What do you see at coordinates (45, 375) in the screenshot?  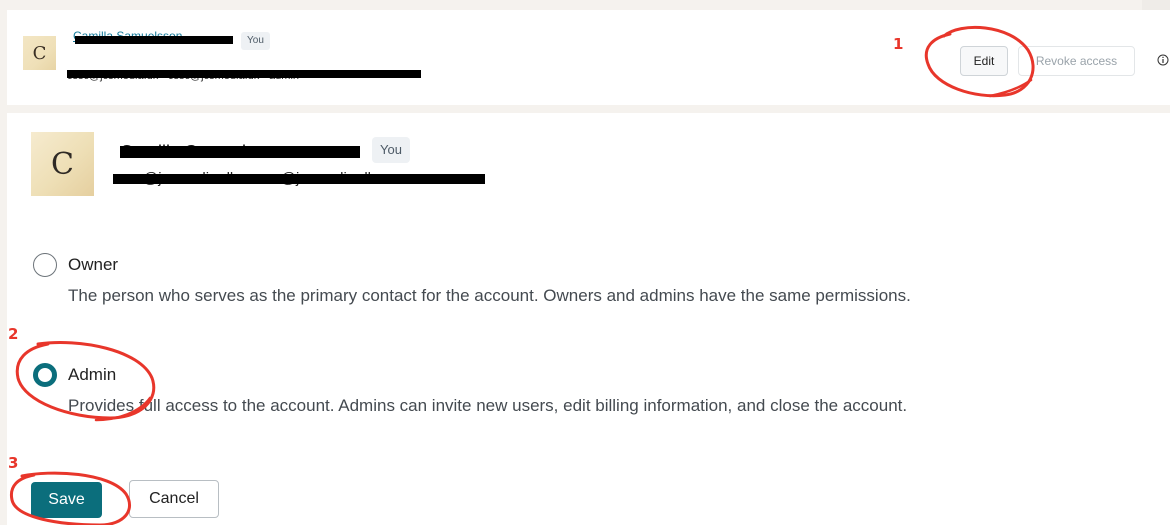 I see `admin-radio` at bounding box center [45, 375].